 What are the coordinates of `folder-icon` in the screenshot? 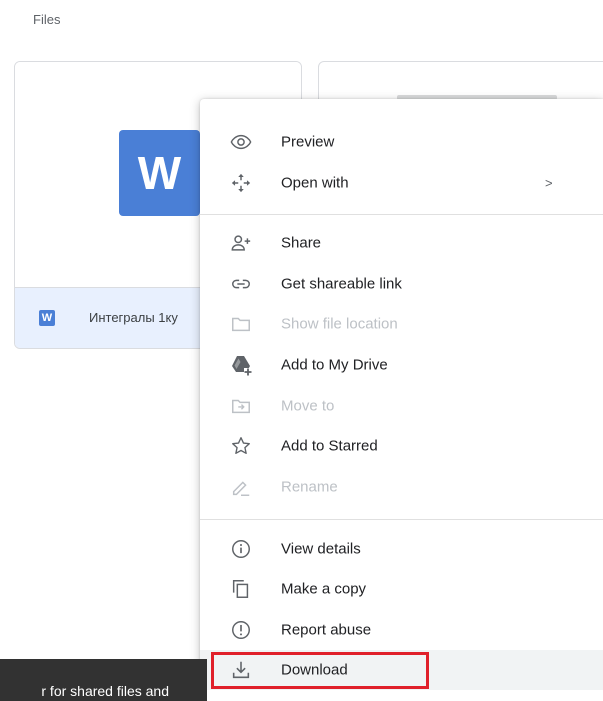 It's located at (241, 324).